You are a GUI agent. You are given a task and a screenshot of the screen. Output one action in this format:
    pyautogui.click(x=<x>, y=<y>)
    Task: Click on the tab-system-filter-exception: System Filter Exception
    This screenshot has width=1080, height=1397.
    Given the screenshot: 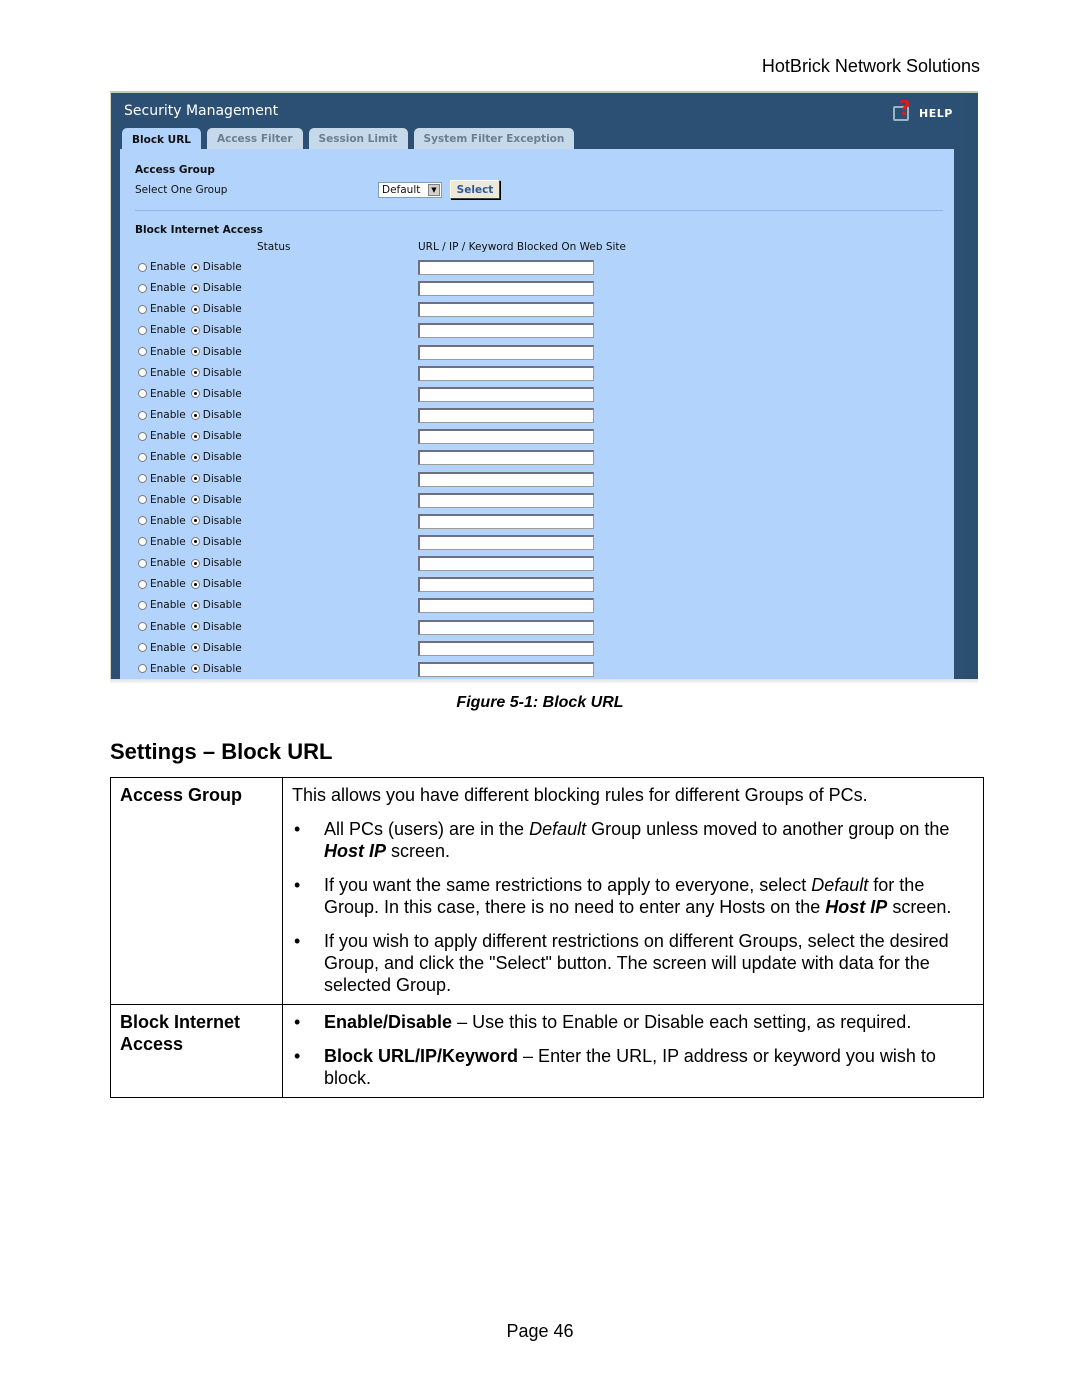 What is the action you would take?
    pyautogui.click(x=494, y=139)
    